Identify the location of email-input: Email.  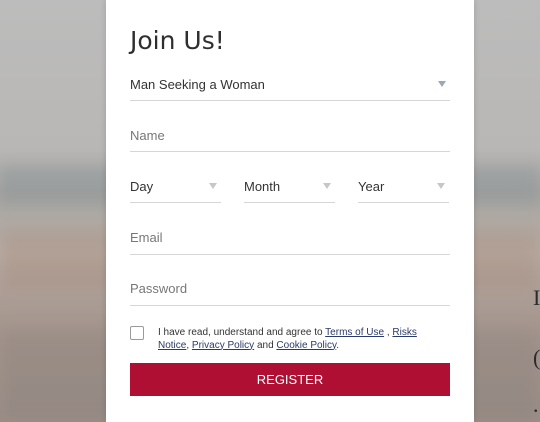
(290, 242).